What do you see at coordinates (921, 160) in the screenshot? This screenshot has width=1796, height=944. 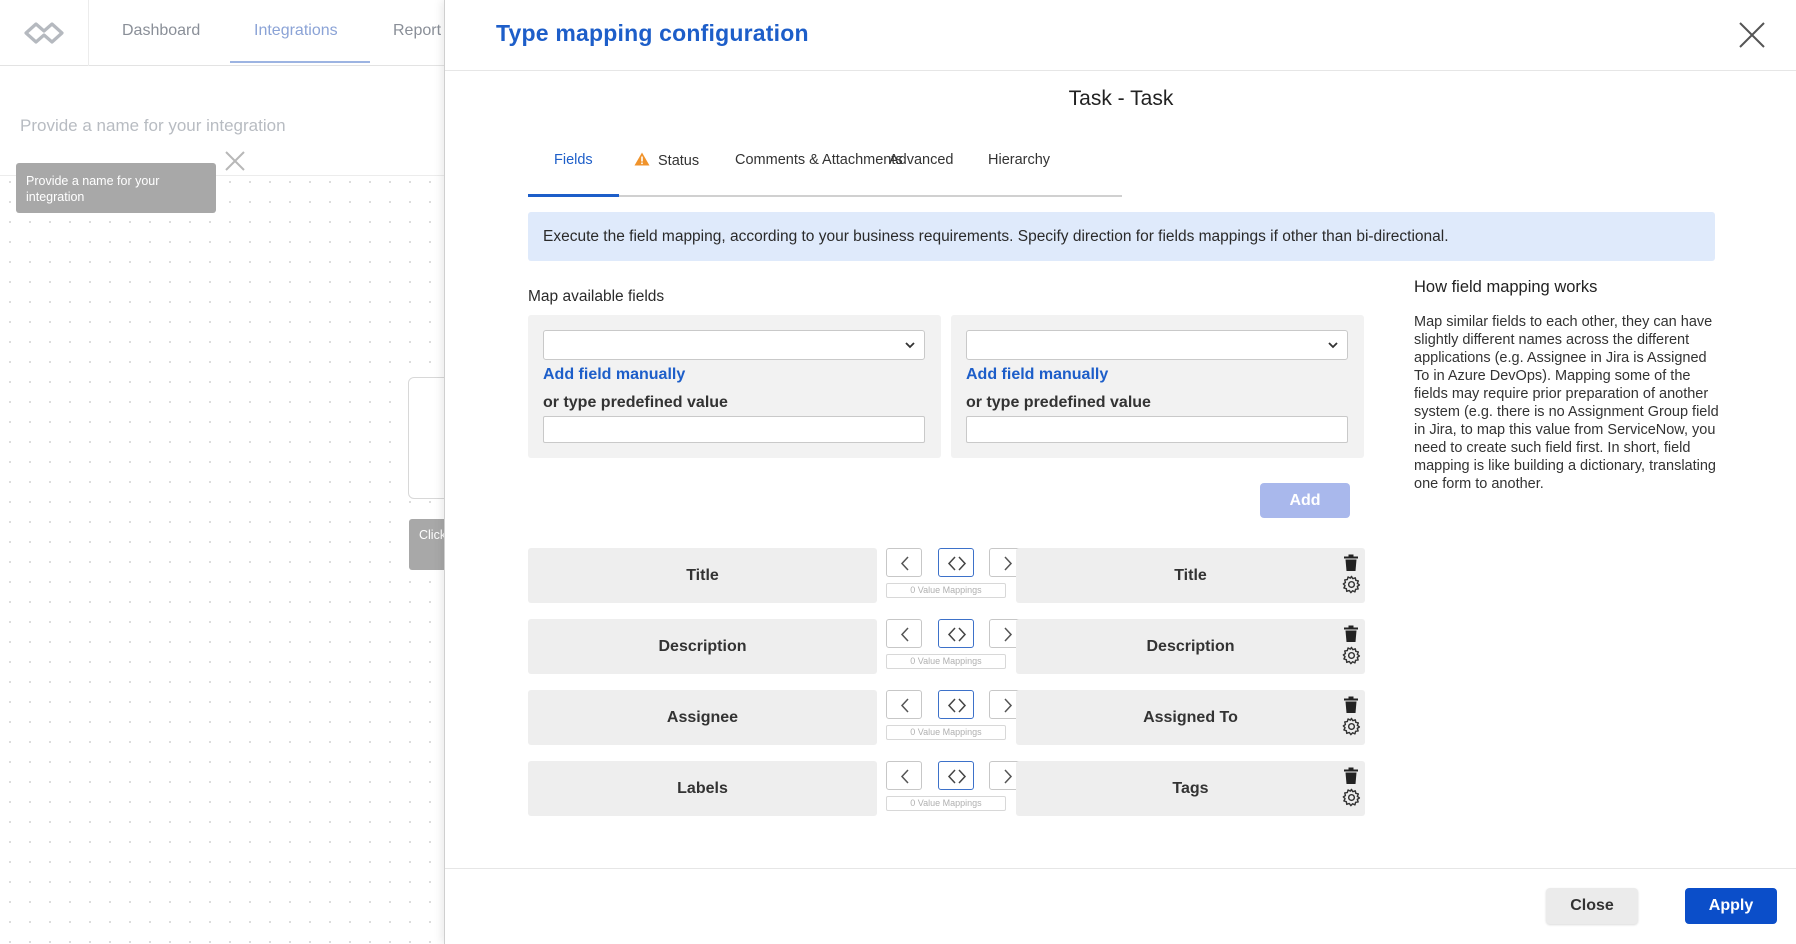 I see `tab-advanced: Advanced` at bounding box center [921, 160].